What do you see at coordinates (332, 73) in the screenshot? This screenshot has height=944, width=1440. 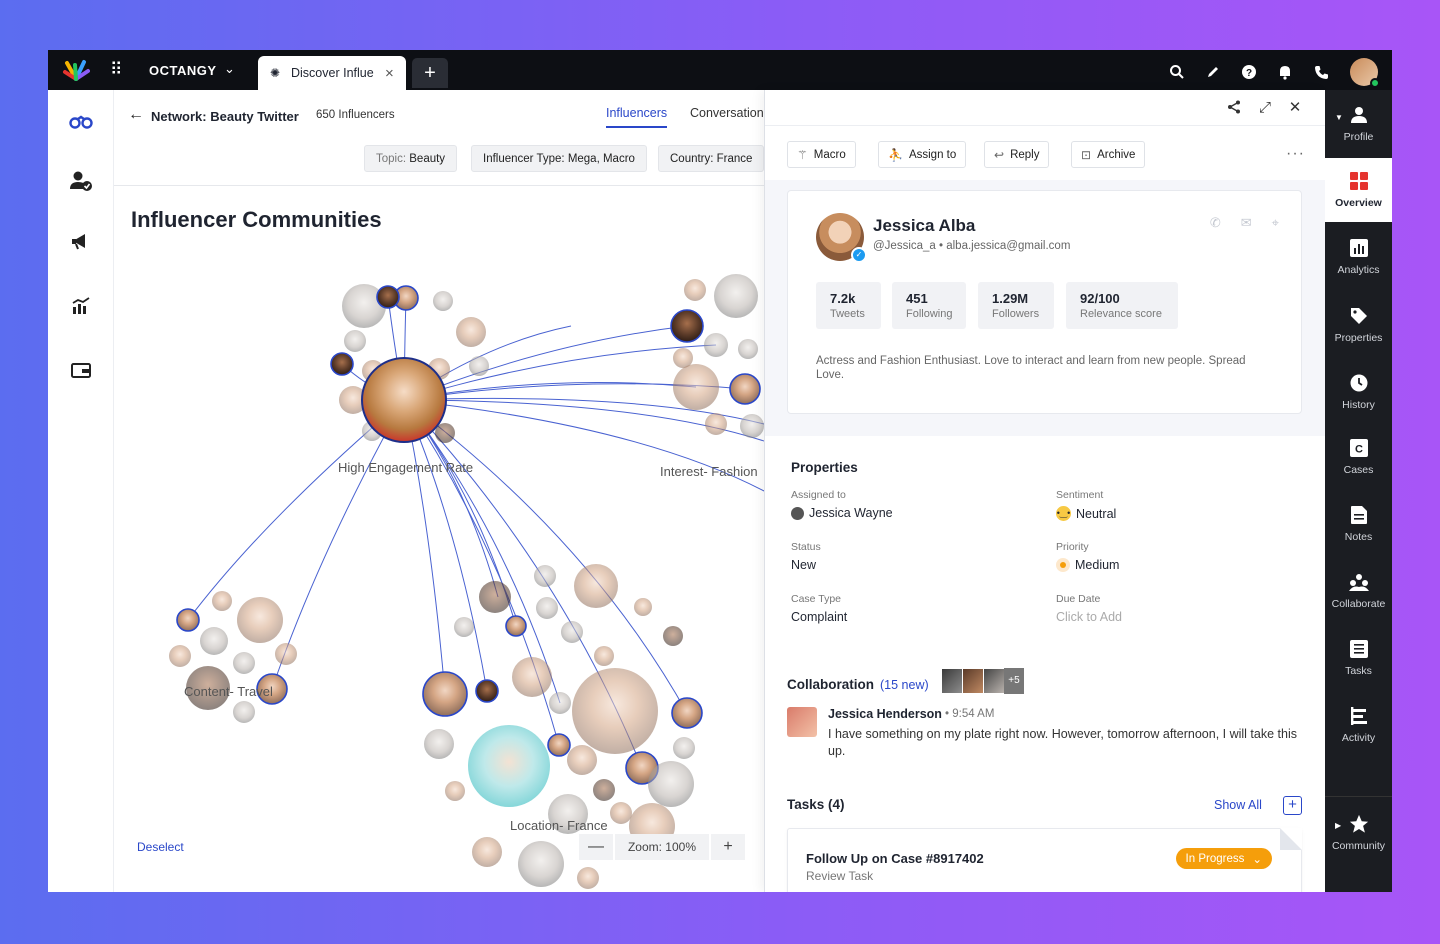 I see `tab-discover-influencers: ✺ Discover Influe ×` at bounding box center [332, 73].